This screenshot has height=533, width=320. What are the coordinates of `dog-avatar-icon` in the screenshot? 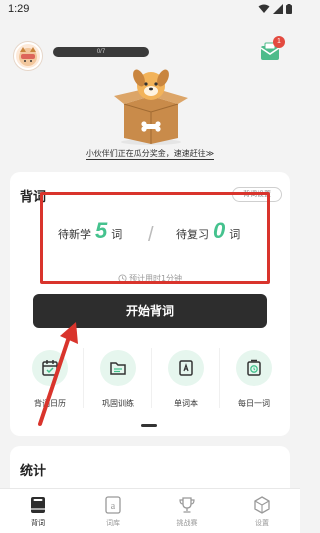 It's located at (28, 56).